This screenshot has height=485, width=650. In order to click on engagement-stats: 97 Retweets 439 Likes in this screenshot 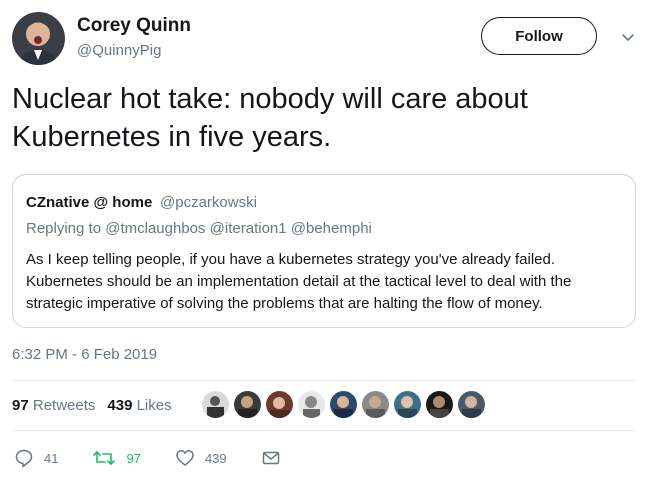, I will do `click(92, 405)`.